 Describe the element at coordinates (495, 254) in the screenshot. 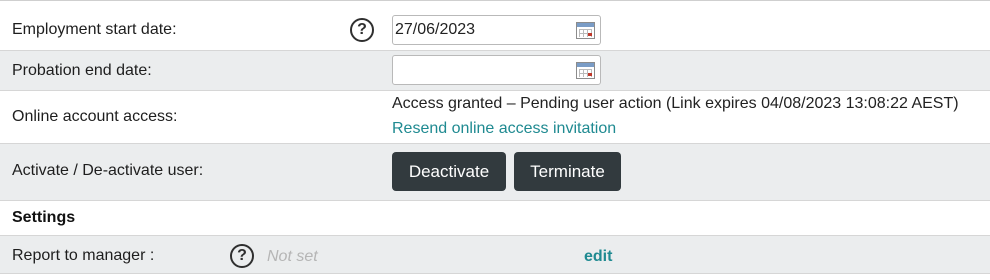

I see `report-to-manager-row: Report to manager : ? Not set edit` at that location.